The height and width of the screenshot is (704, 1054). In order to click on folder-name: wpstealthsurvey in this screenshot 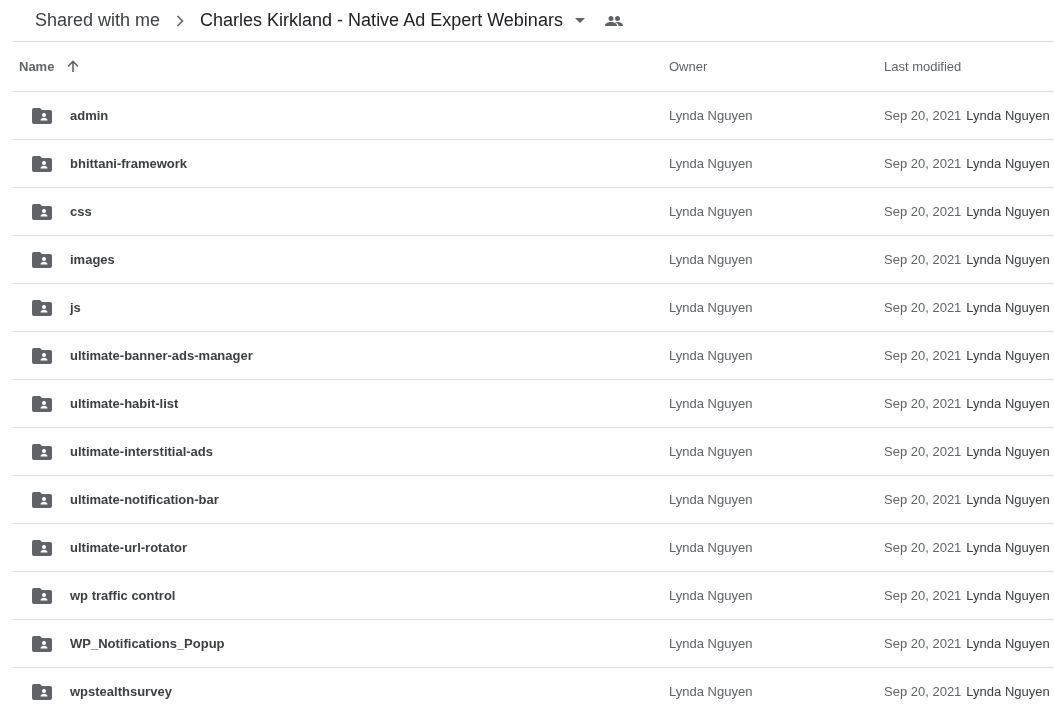, I will do `click(121, 691)`.